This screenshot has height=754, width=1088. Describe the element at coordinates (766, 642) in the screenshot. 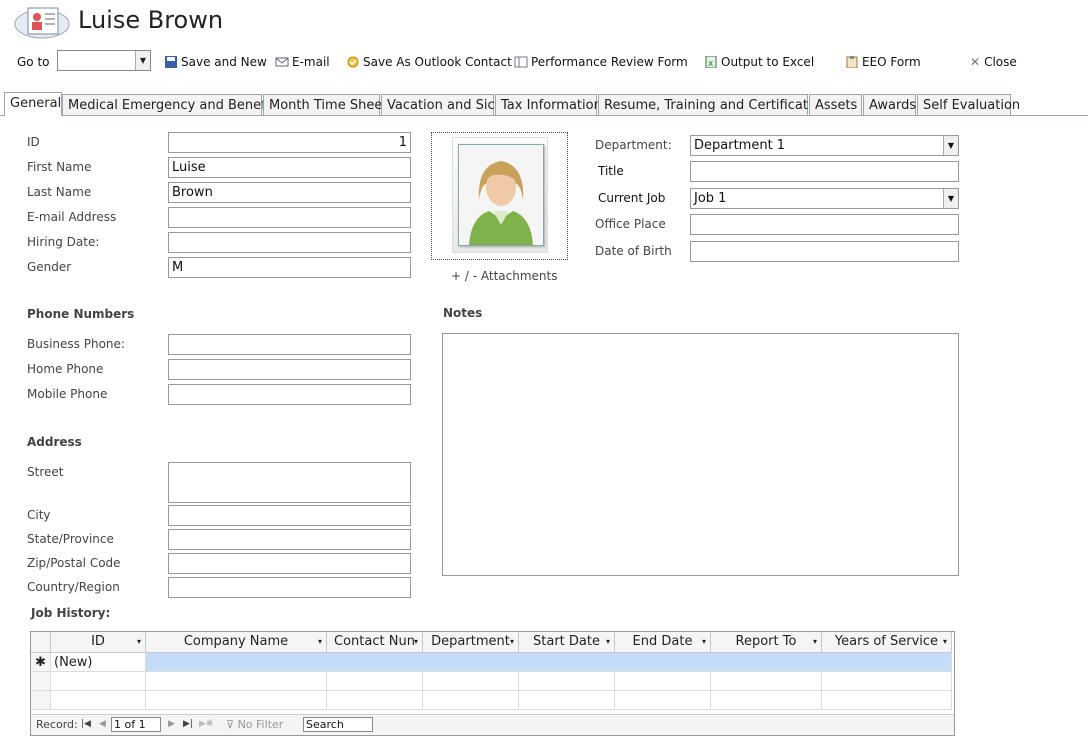

I see `column-header-report-to: Report To ▾` at that location.